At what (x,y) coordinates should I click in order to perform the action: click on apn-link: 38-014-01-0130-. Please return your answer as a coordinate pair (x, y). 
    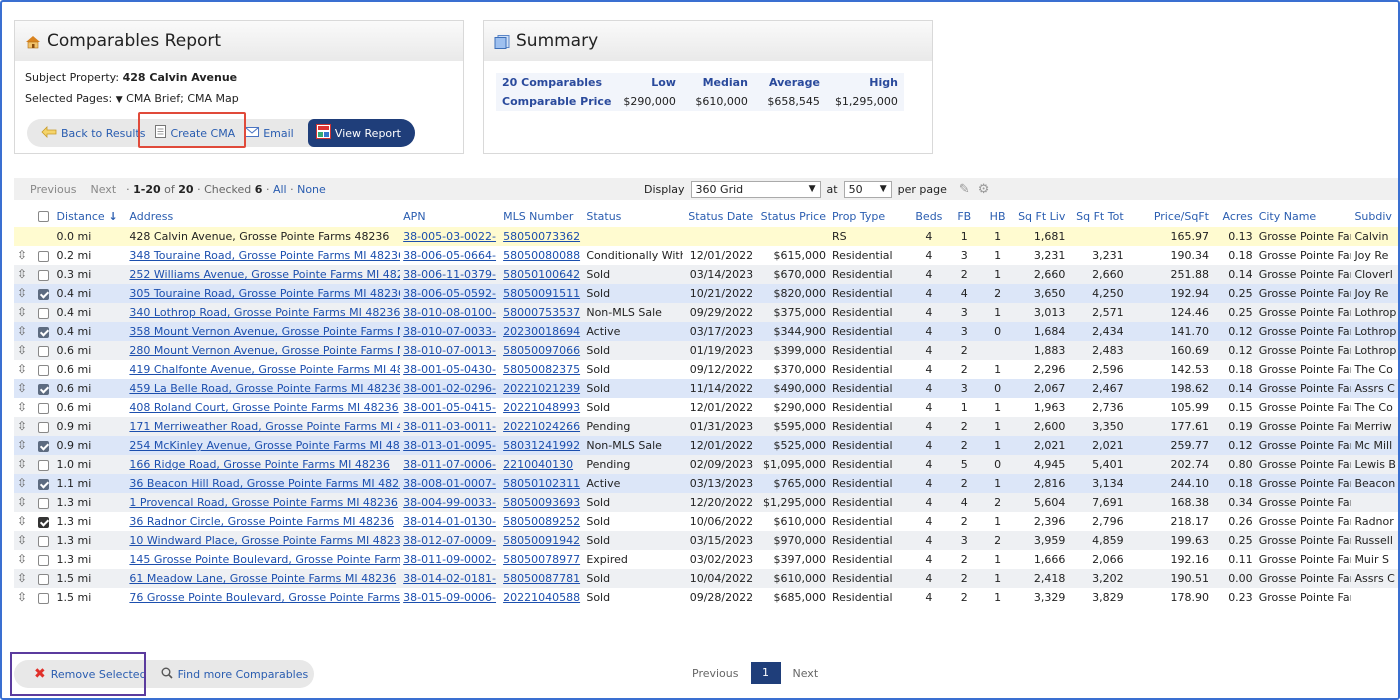
    Looking at the image, I should click on (449, 521).